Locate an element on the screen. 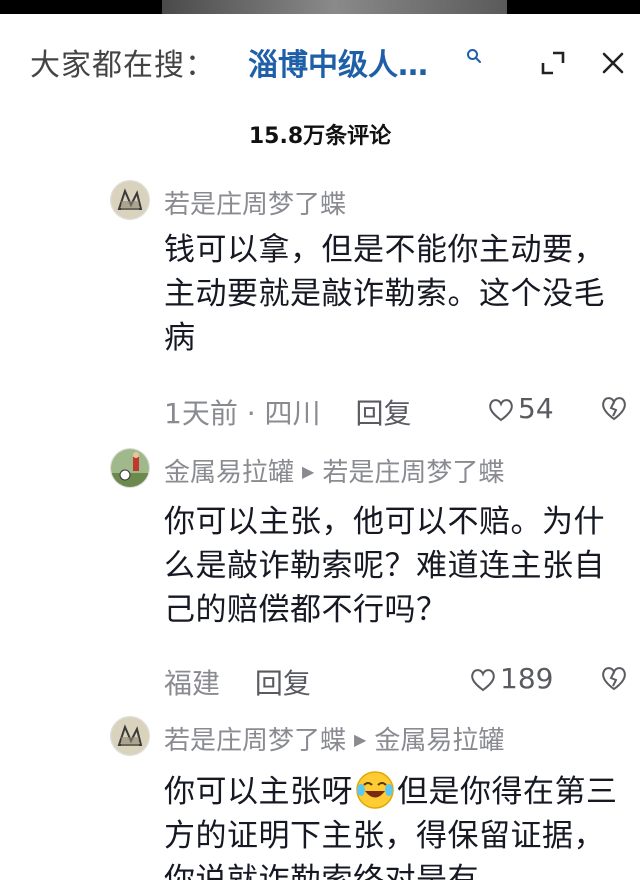  reply-to-author: 若是庄周梦了蝶 is located at coordinates (413, 473).